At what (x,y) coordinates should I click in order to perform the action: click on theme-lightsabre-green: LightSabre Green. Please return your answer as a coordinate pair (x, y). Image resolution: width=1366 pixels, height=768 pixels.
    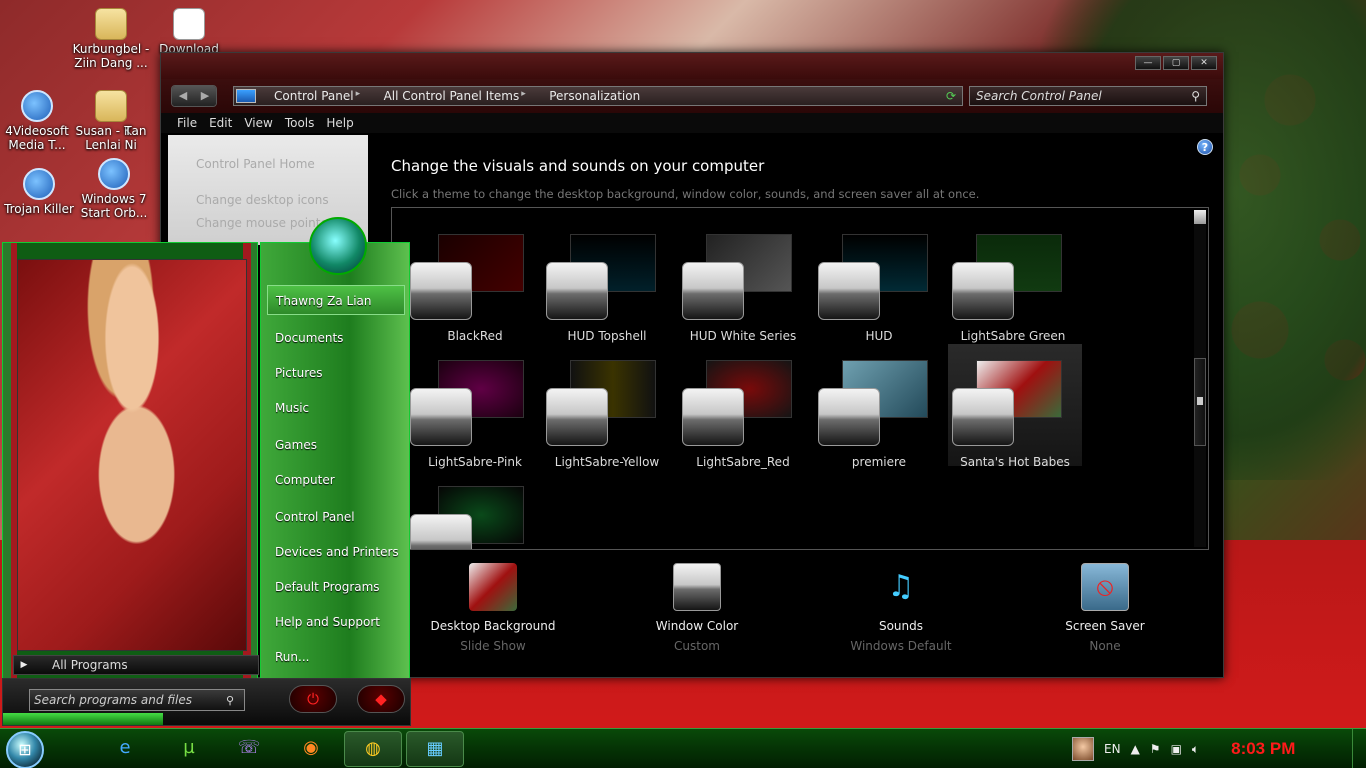
    Looking at the image, I should click on (1013, 283).